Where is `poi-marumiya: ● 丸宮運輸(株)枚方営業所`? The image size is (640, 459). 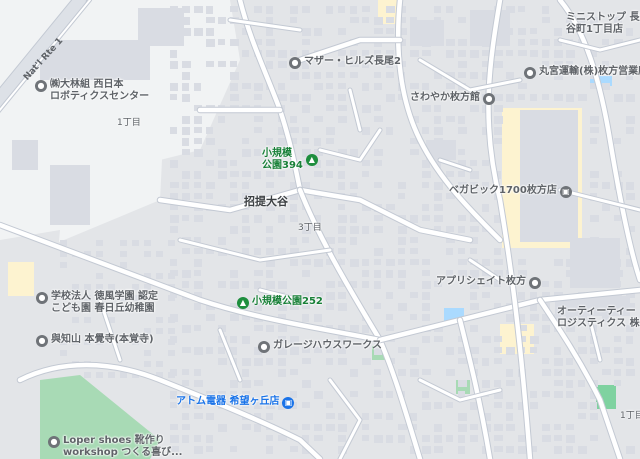 poi-marumiya: ● 丸宮運輸(株)枚方営業所 is located at coordinates (582, 72).